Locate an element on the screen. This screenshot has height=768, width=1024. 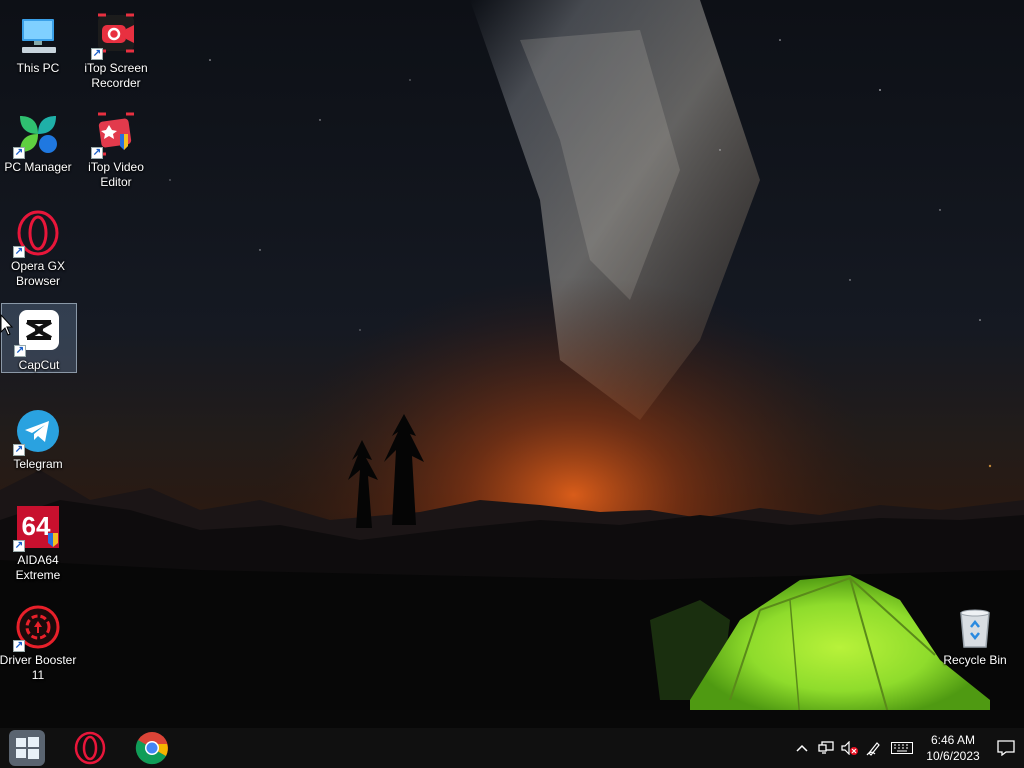
windows-logo-icon is located at coordinates (27, 748).